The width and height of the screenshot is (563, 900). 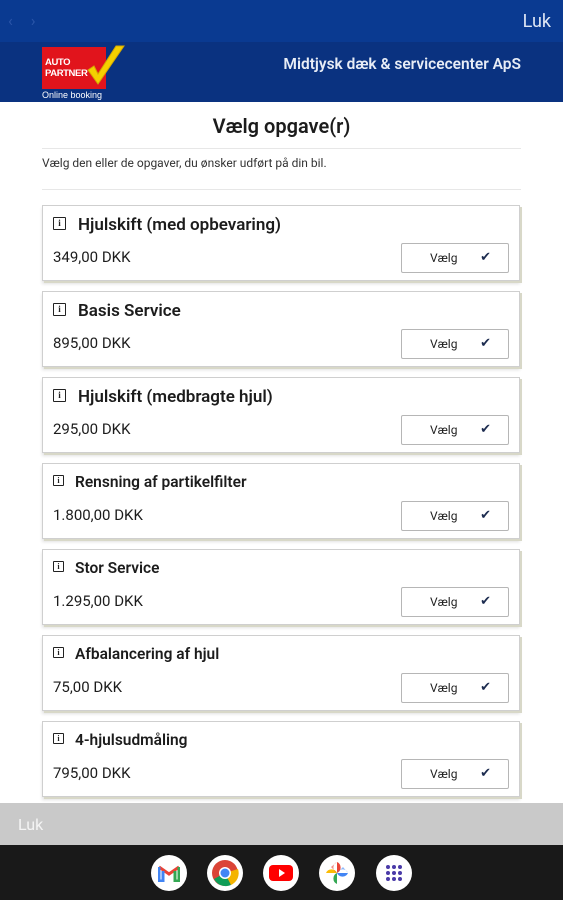 What do you see at coordinates (281, 21) in the screenshot?
I see `top-bar: ‹ › Luk` at bounding box center [281, 21].